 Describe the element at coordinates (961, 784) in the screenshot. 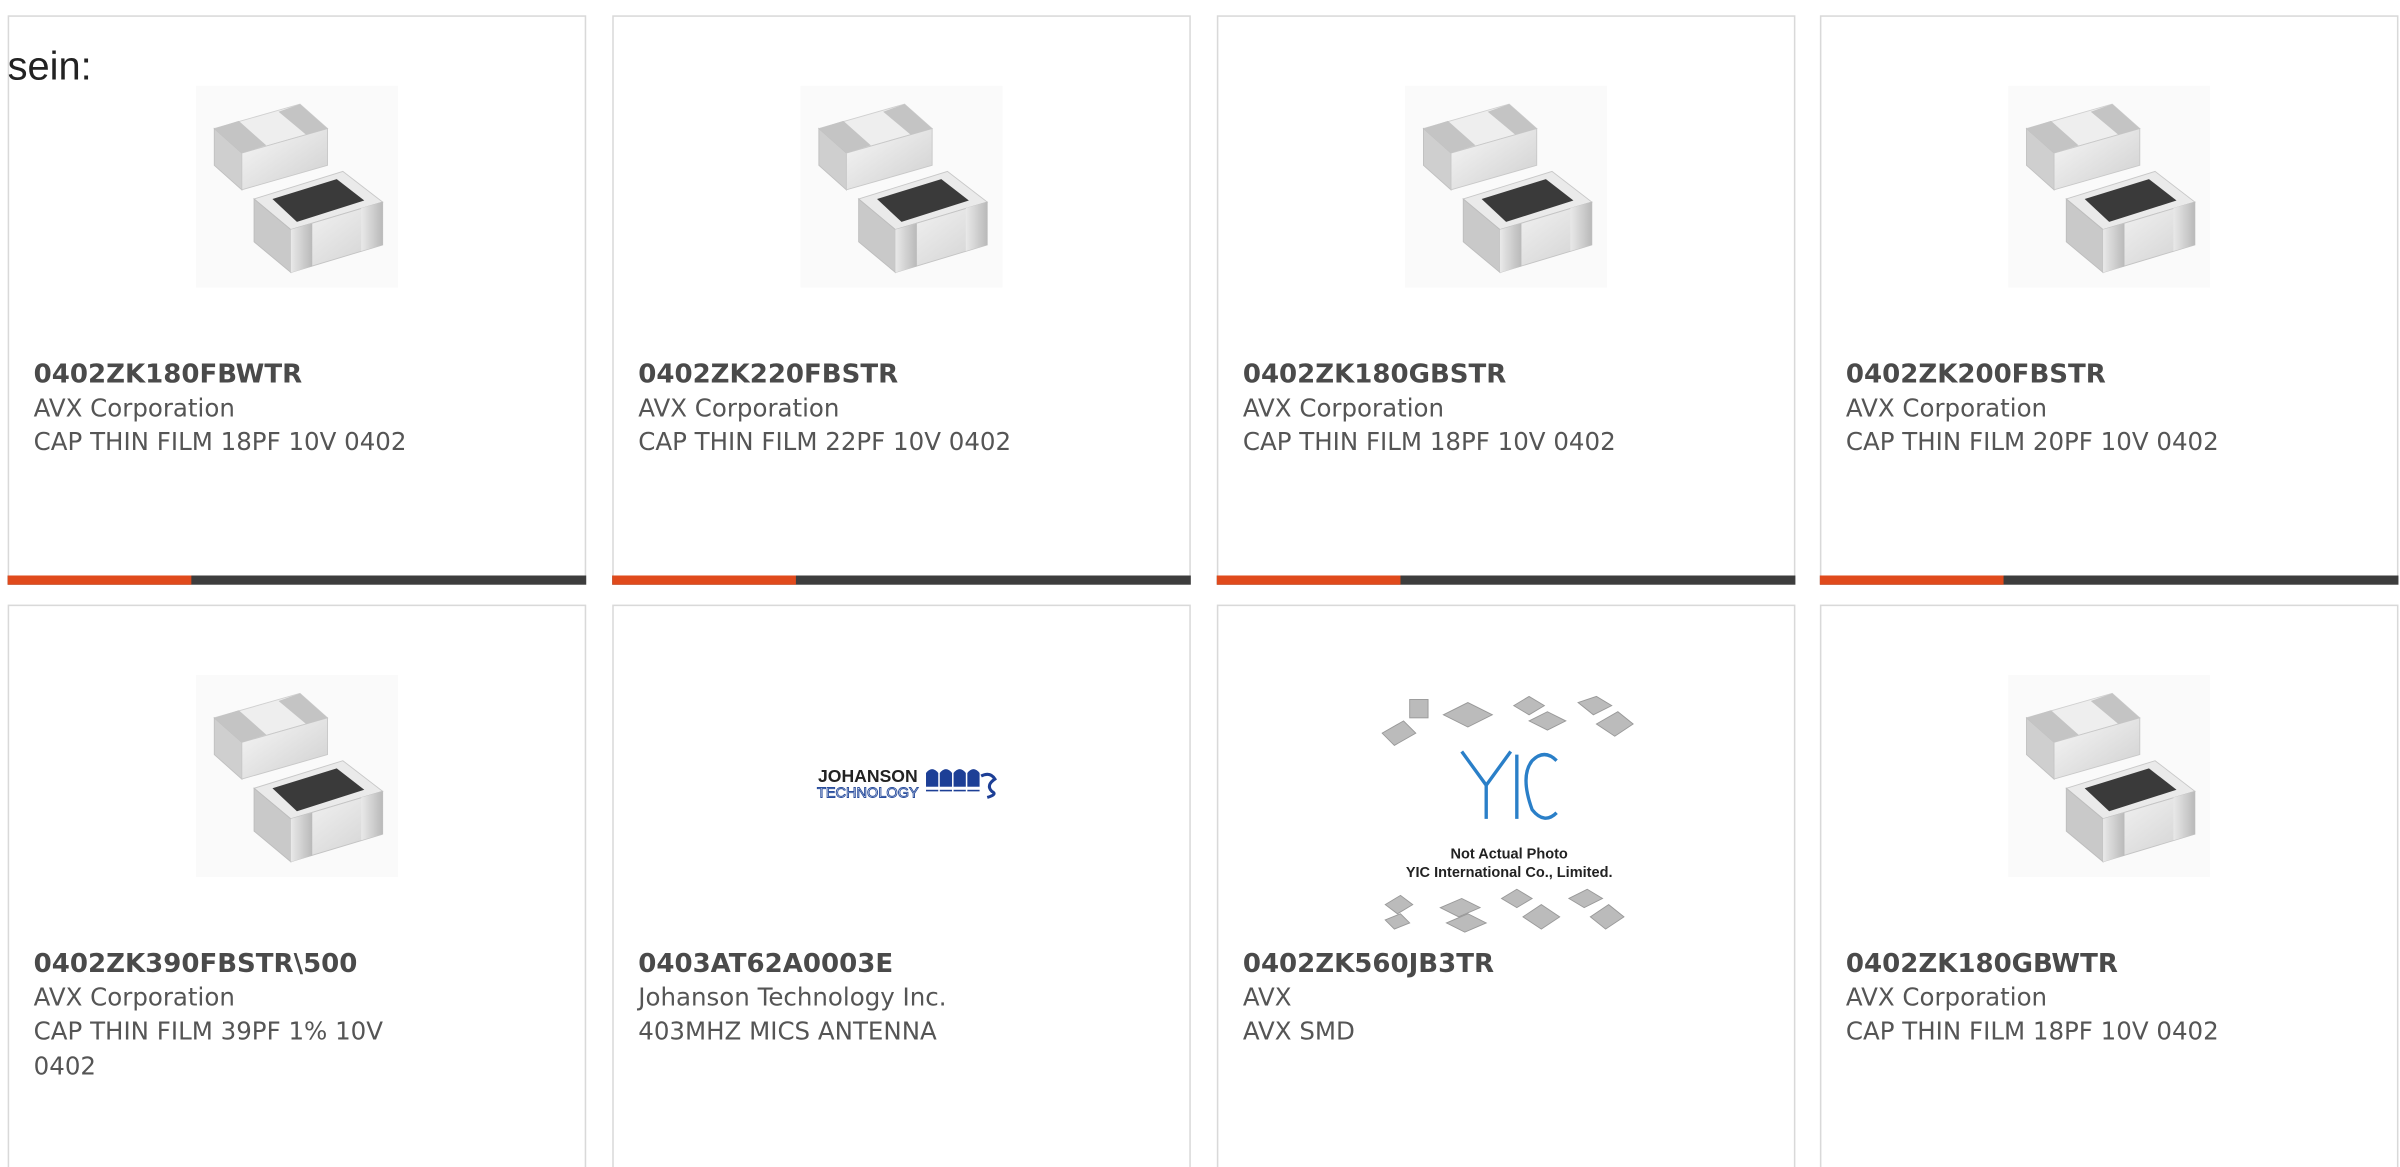

I see `waveform-icon` at that location.